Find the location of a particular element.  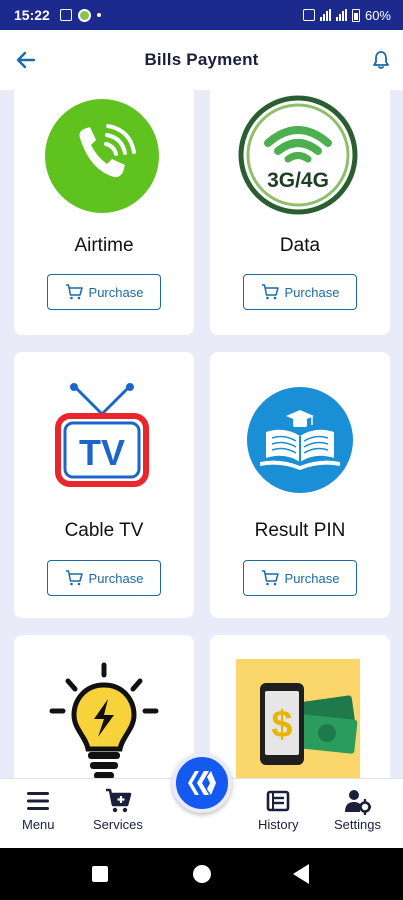

tv-icon: TV is located at coordinates (102, 435).